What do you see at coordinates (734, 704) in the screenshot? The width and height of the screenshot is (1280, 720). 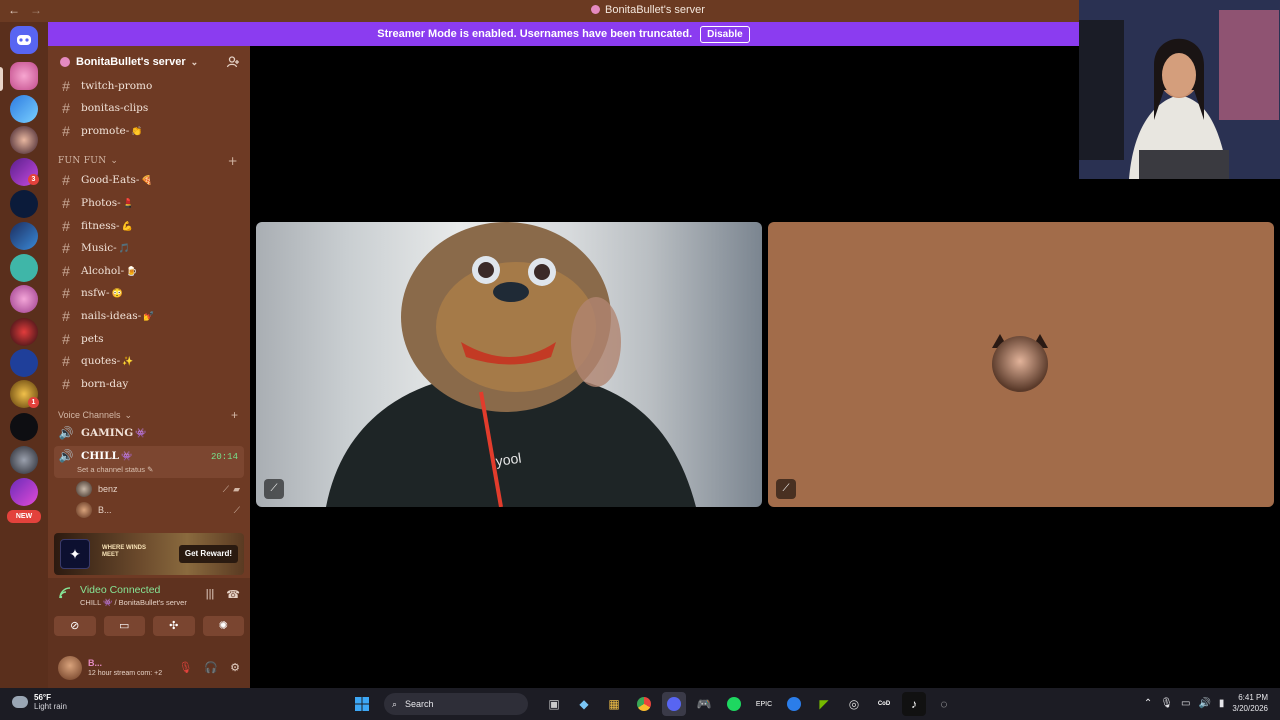 I see `spotify-icon` at bounding box center [734, 704].